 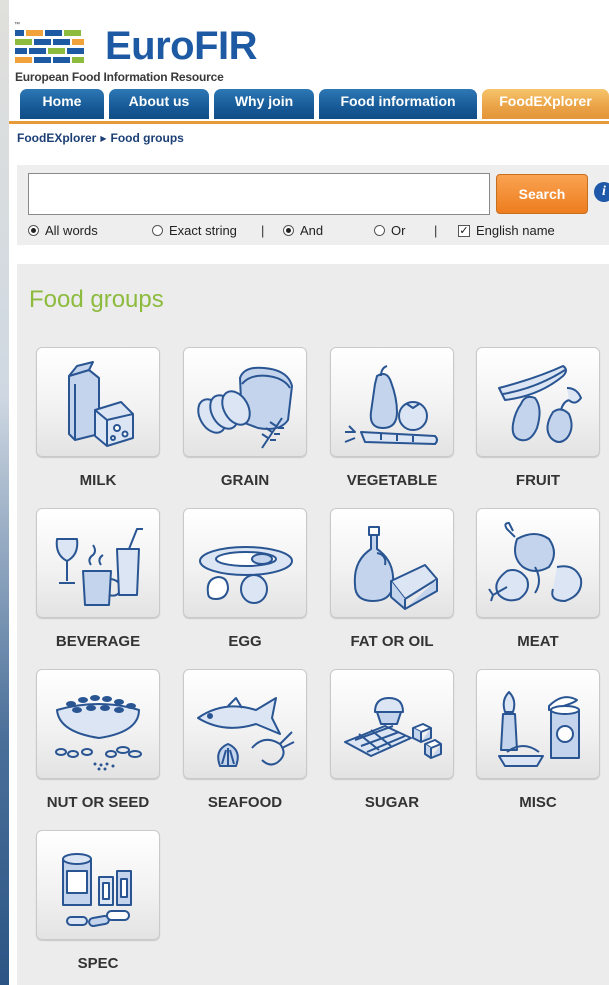 I want to click on food-group-beverage: BEVERAGE, so click(x=98, y=579).